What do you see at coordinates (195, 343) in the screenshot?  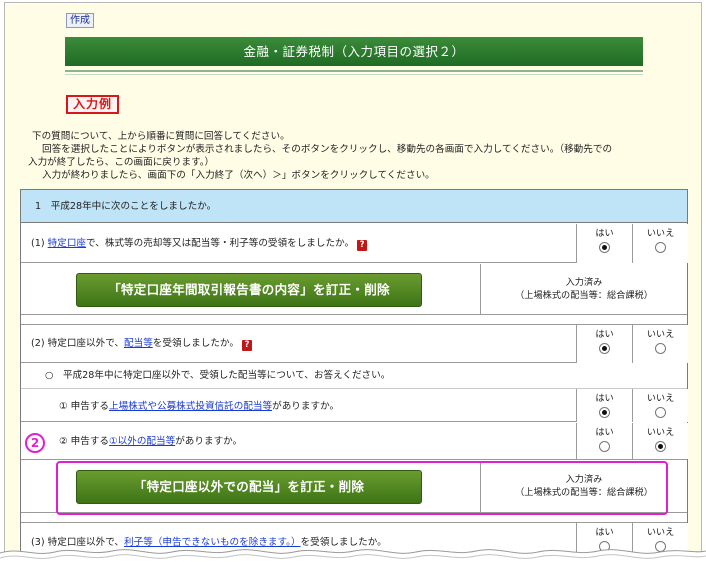 I see `question-2-suffix: を受領しましたか。` at bounding box center [195, 343].